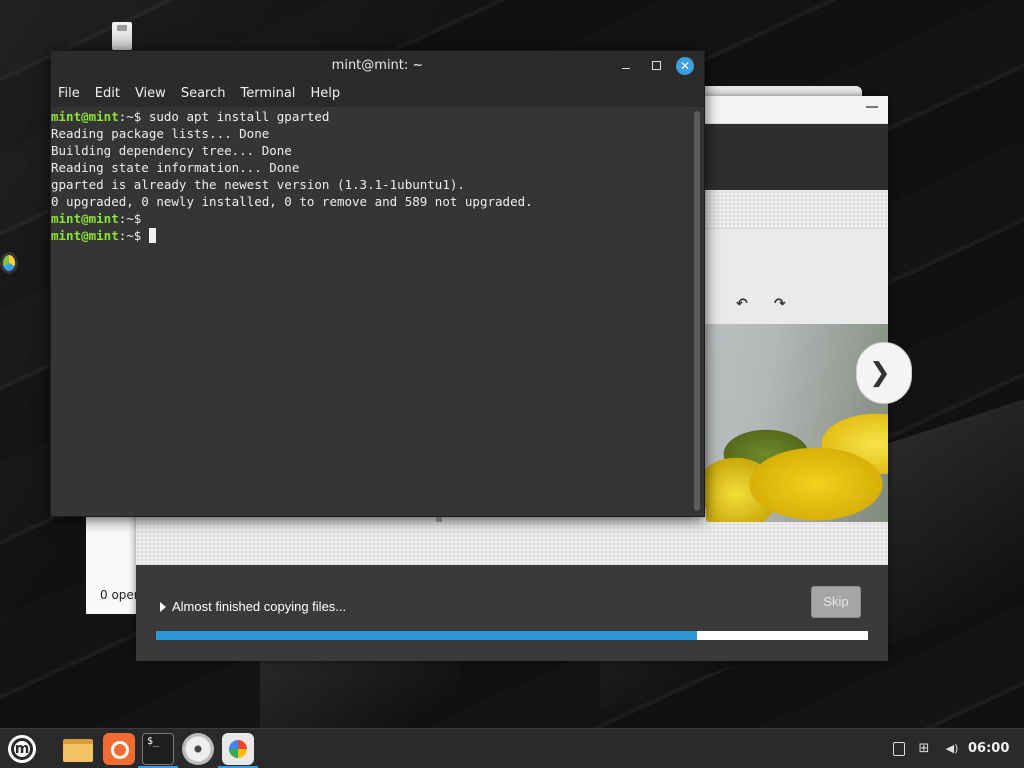 This screenshot has width=1024, height=768. Describe the element at coordinates (685, 66) in the screenshot. I see `close-icon: ✕` at that location.